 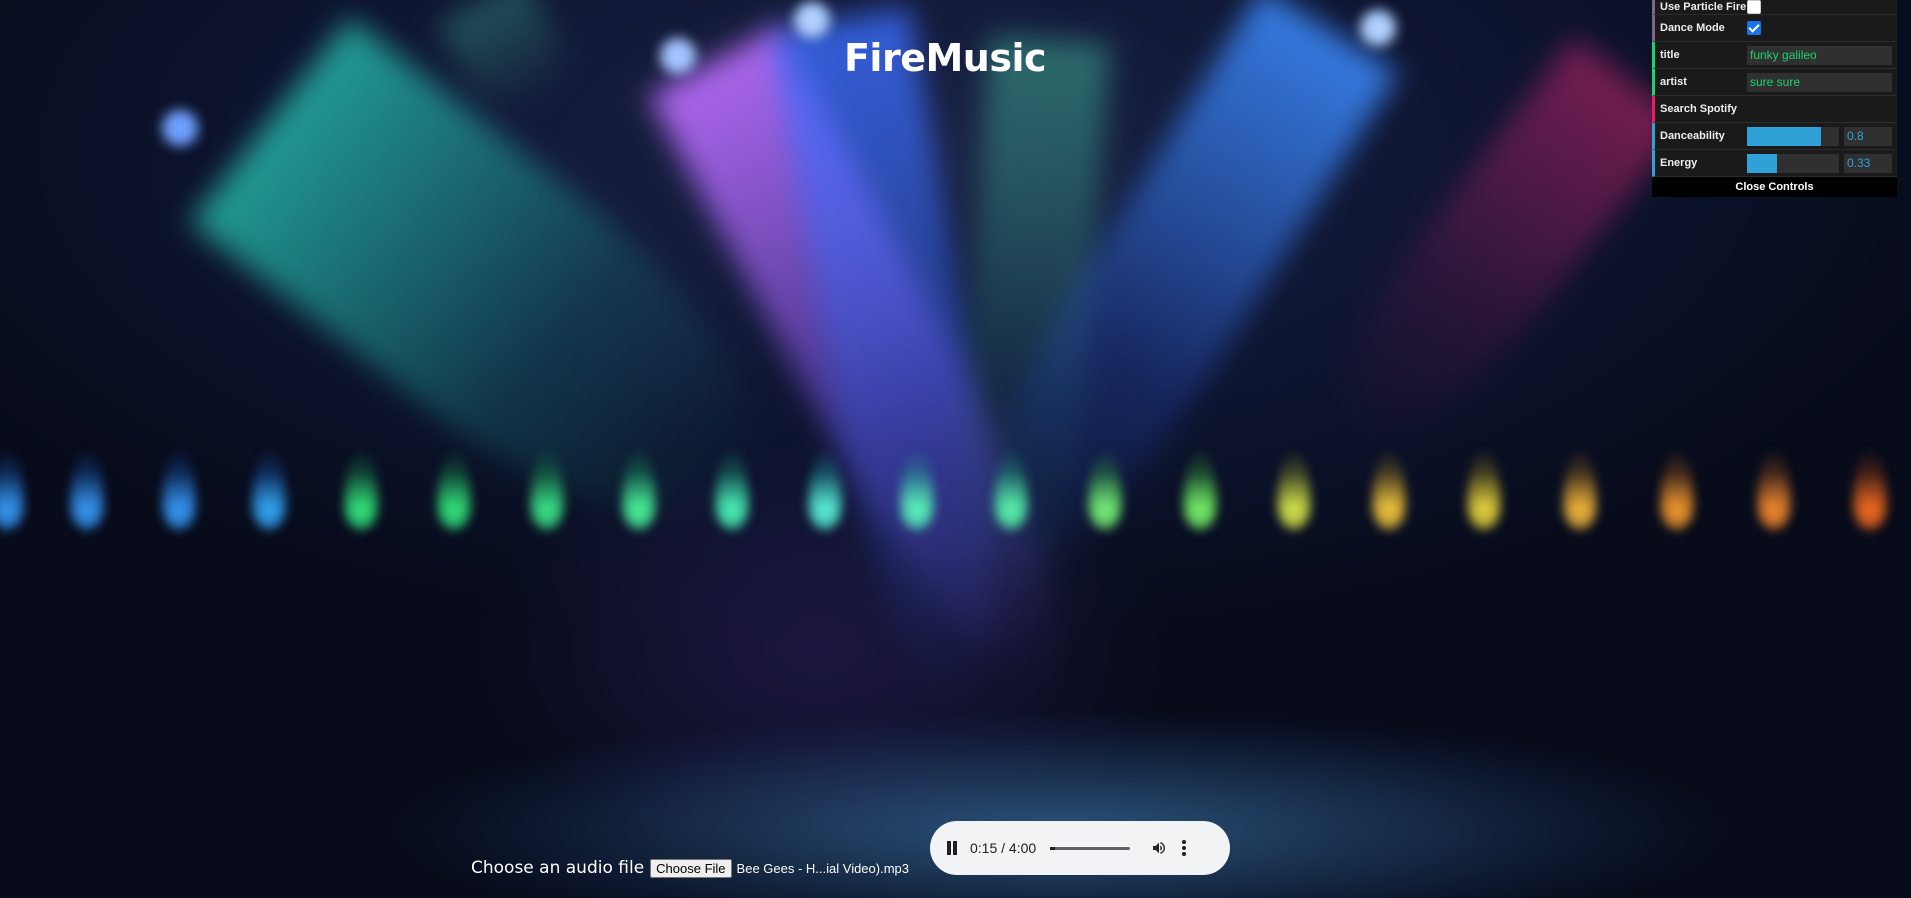 What do you see at coordinates (1699, 109) in the screenshot?
I see `search-spotify-label: Search Spotify` at bounding box center [1699, 109].